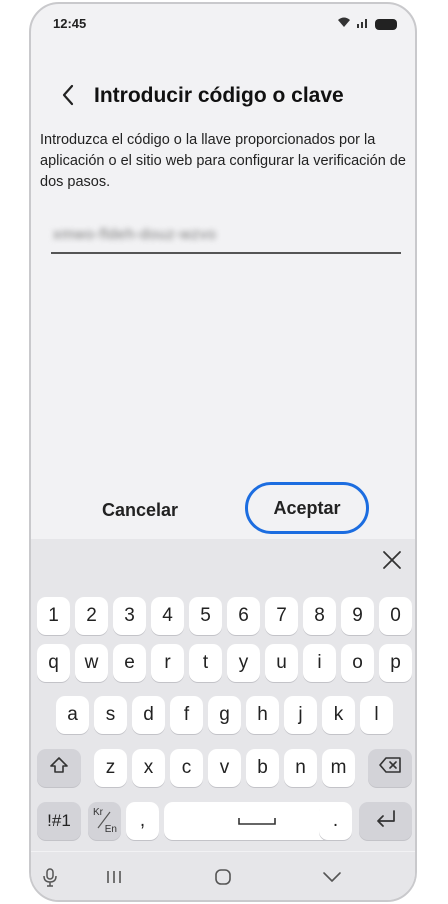 This screenshot has width=448, height=904. I want to click on symbols-key: !#1, so click(59, 821).